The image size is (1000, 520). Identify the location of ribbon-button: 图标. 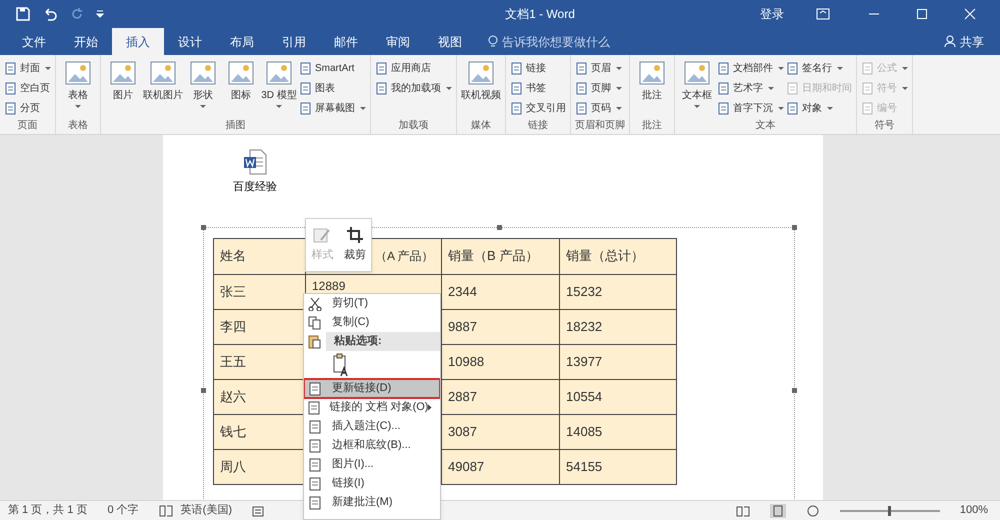
(241, 80).